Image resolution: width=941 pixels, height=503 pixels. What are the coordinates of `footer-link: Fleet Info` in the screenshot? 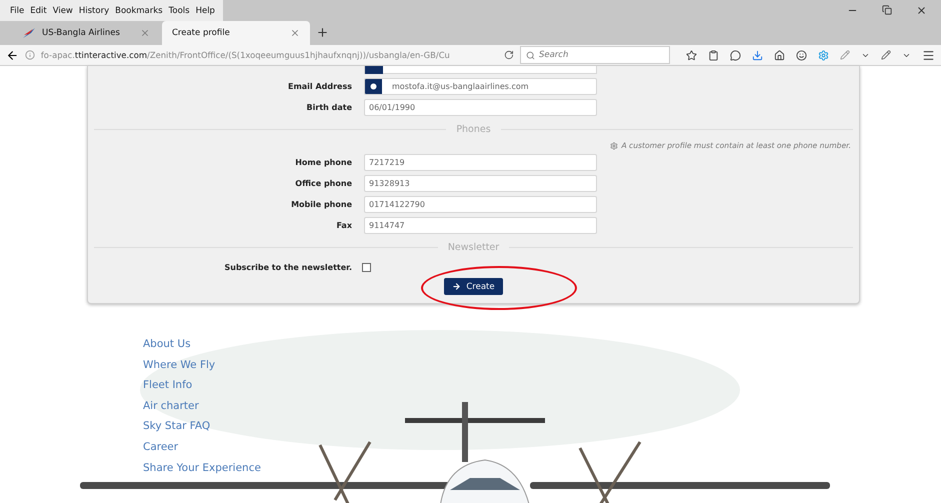 It's located at (167, 386).